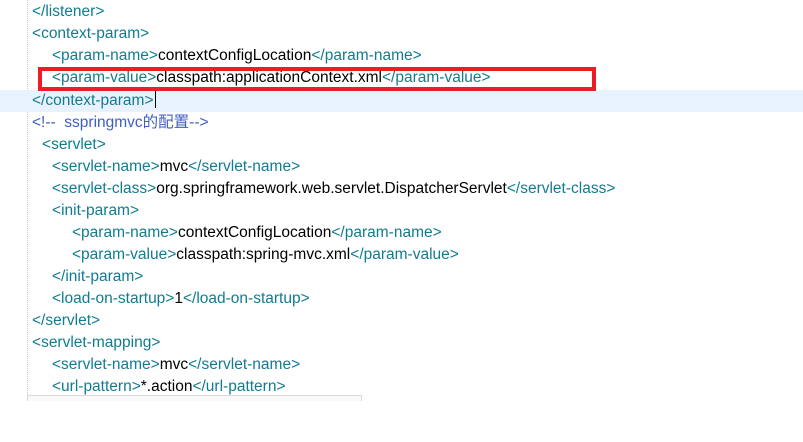  What do you see at coordinates (113, 298) in the screenshot?
I see `open-tag: <load-on-startup>` at bounding box center [113, 298].